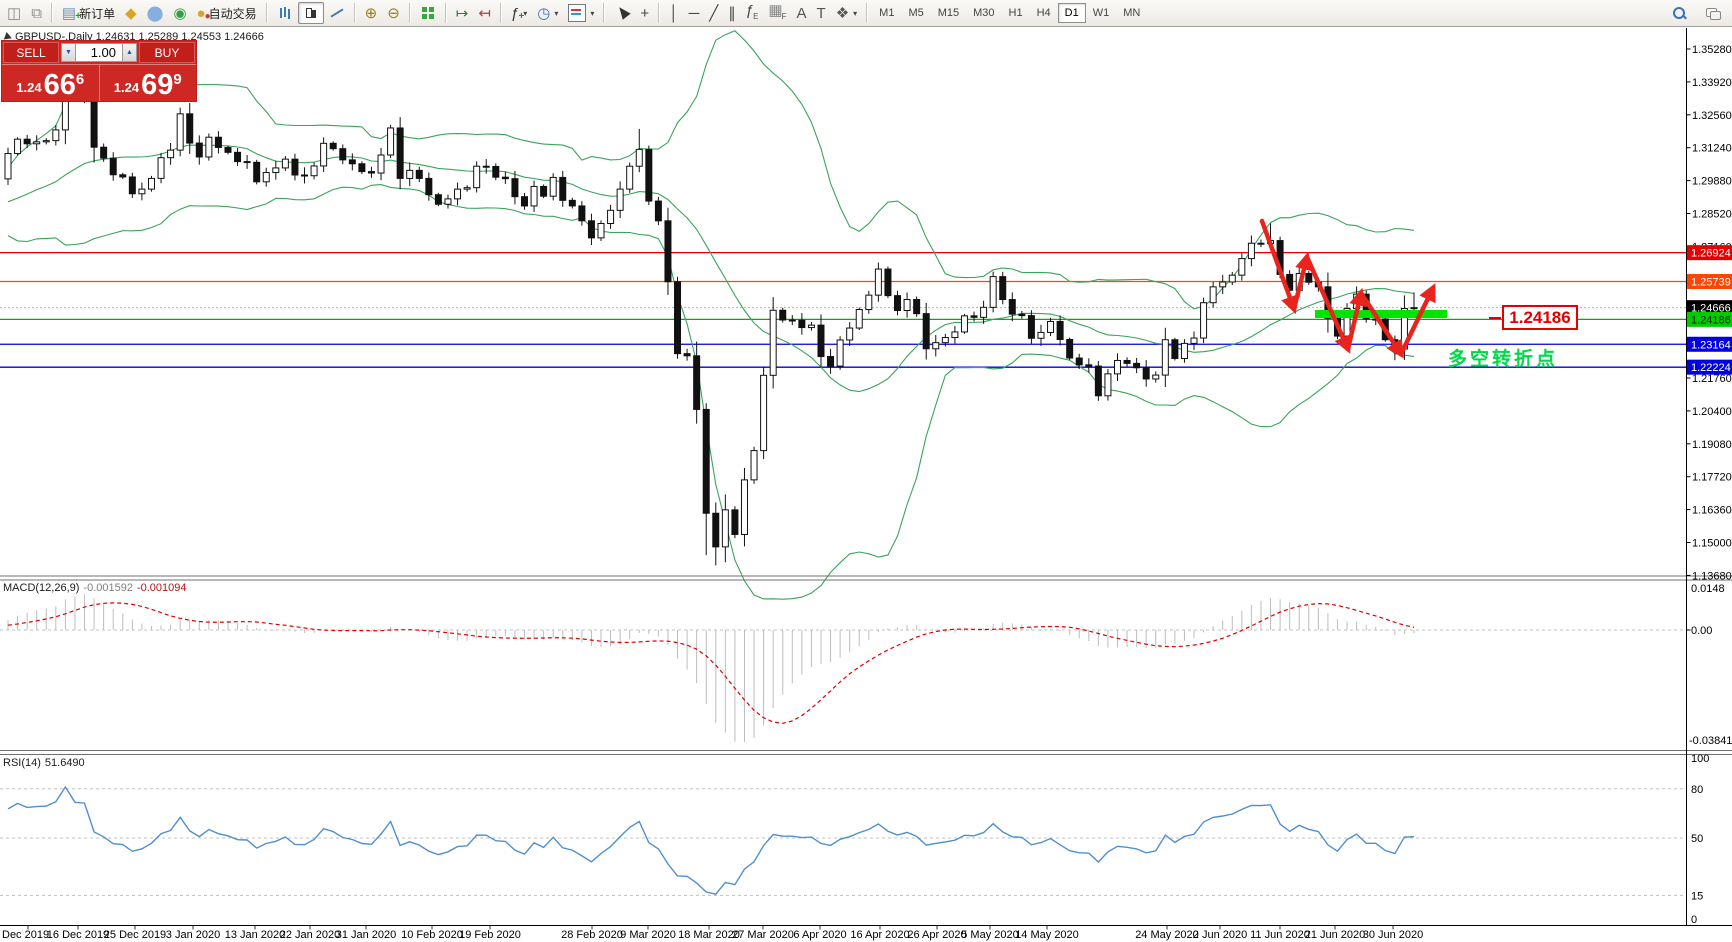 The image size is (1732, 942). I want to click on vline-icon: │, so click(674, 13).